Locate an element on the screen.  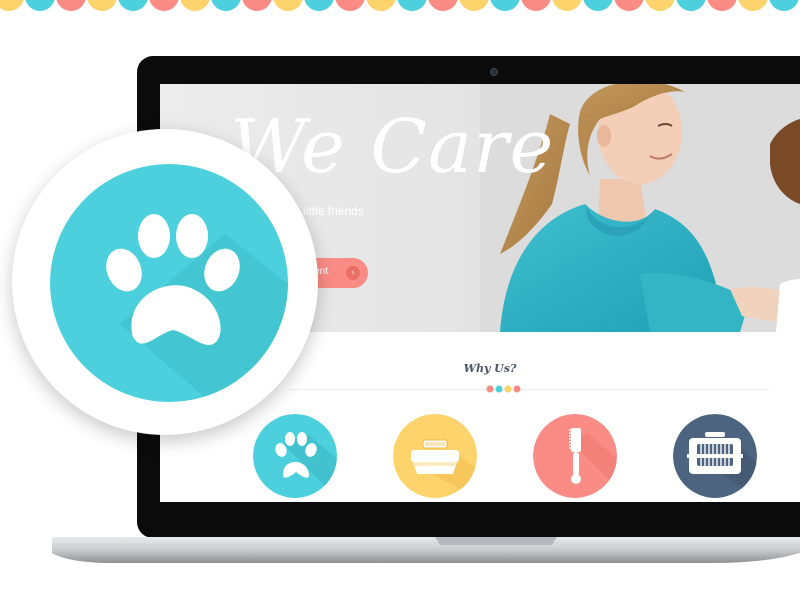
feature-carrier is located at coordinates (715, 456).